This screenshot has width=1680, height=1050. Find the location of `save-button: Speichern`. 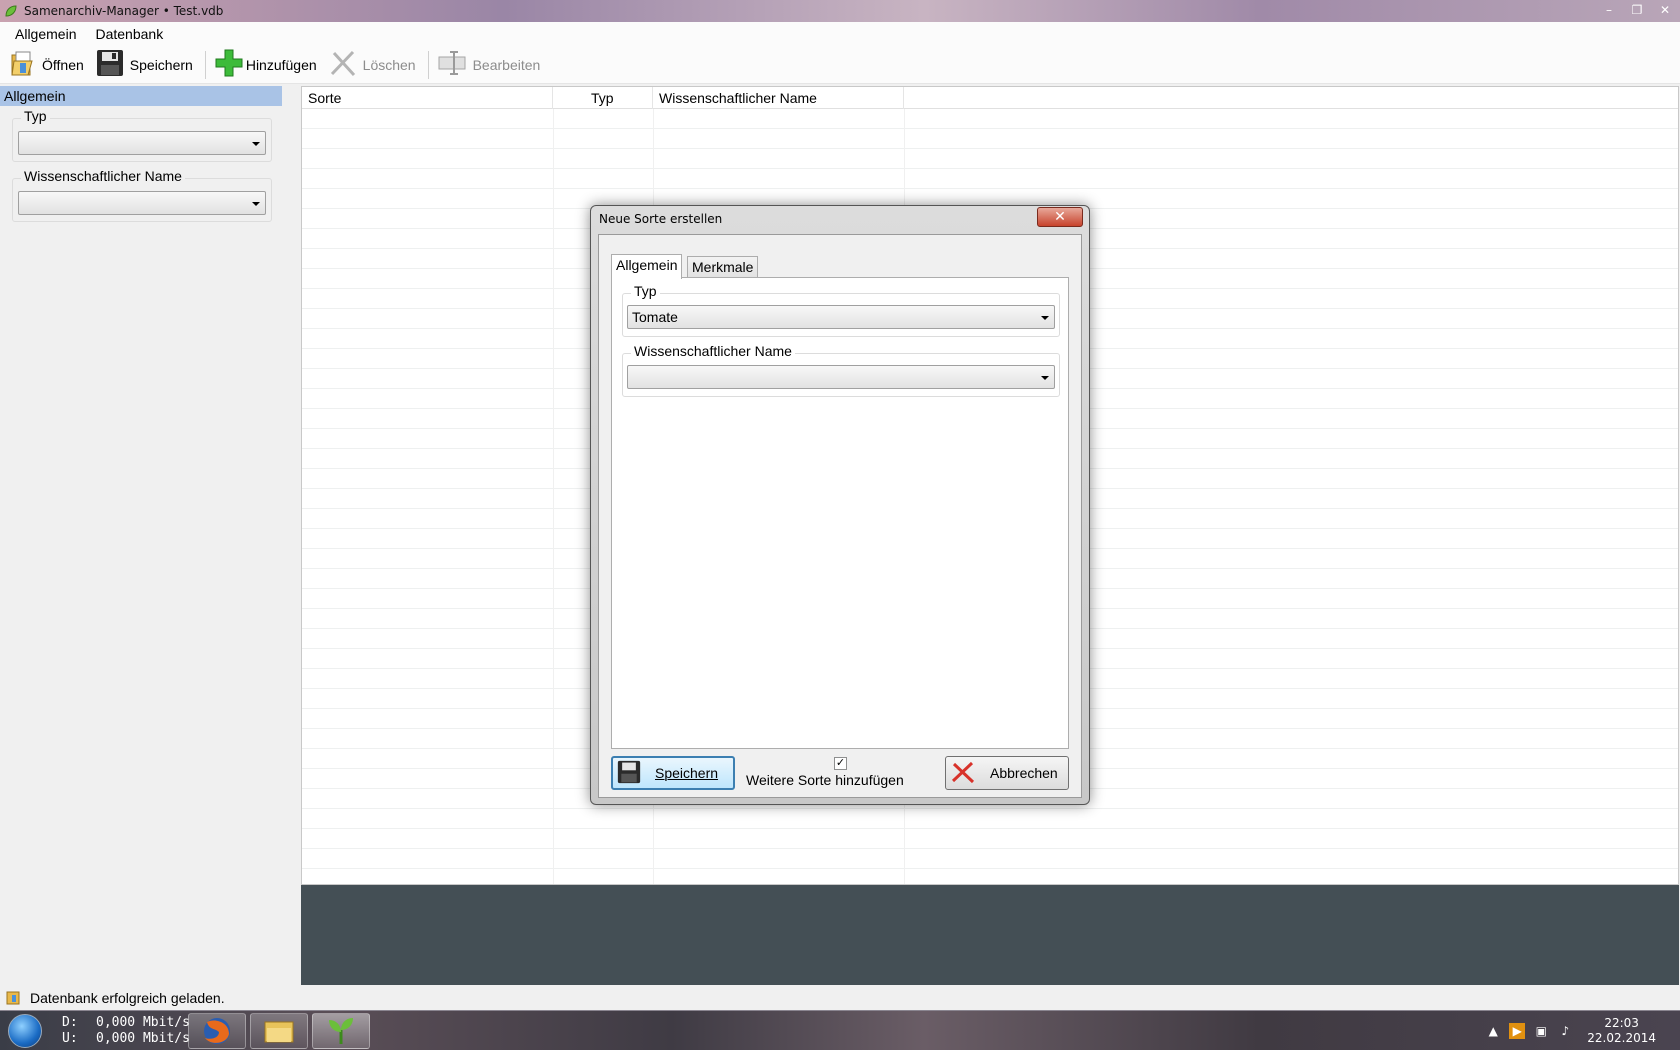

save-button: Speichern is located at coordinates (144, 65).